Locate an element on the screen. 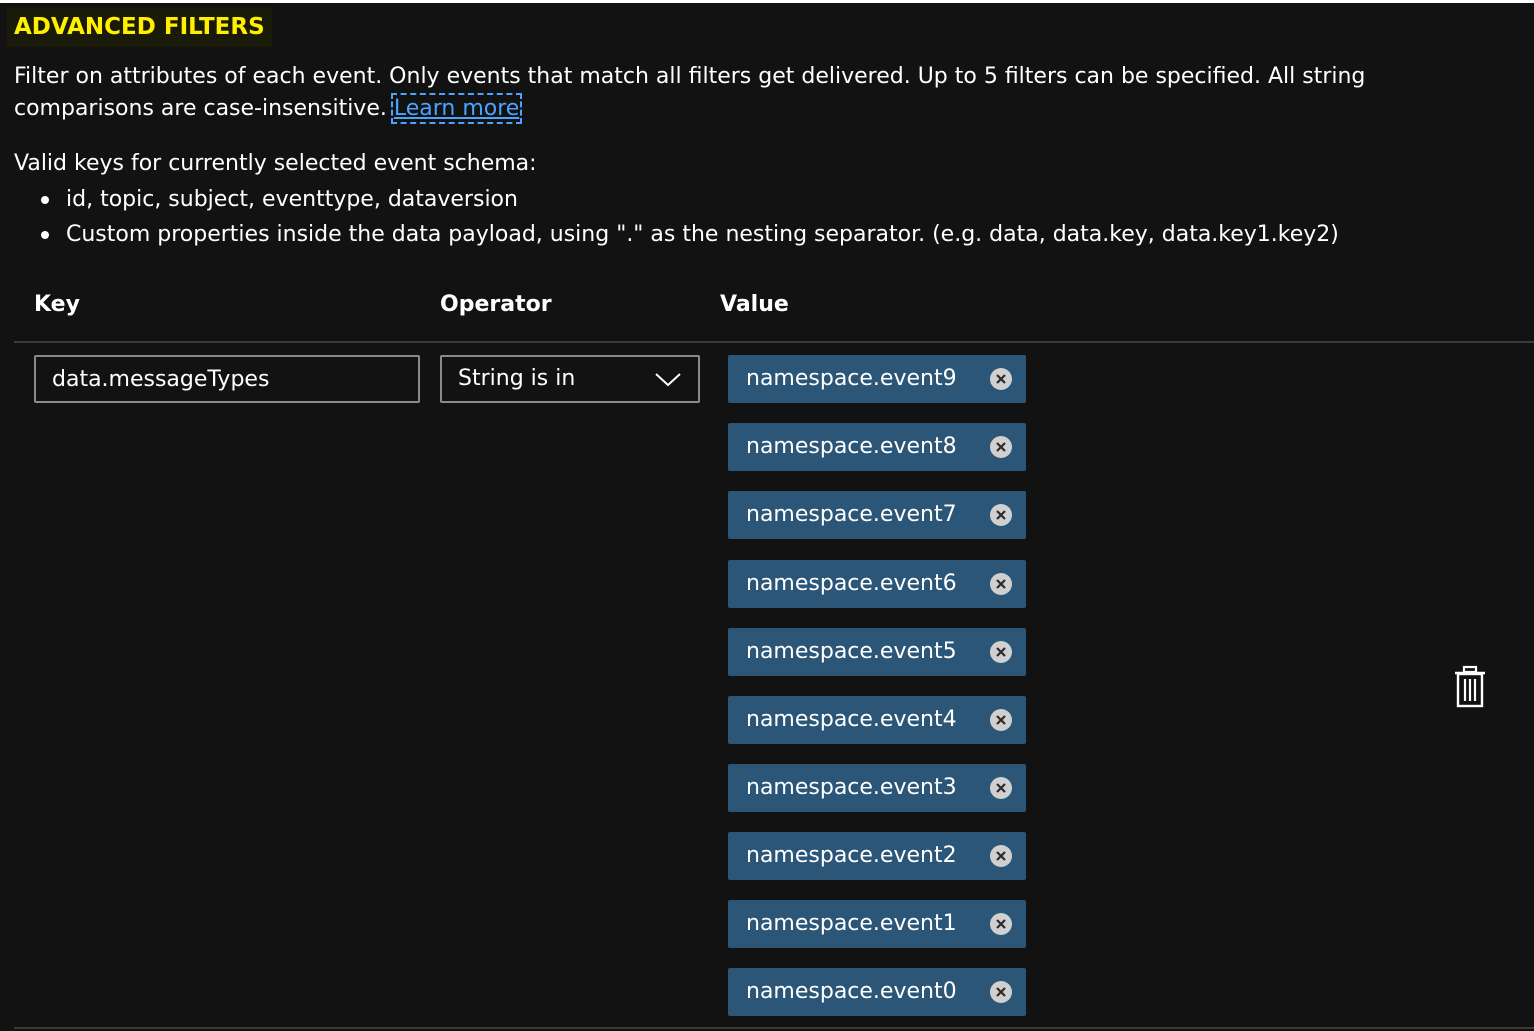  value-tag-label: namespace.event0 is located at coordinates (851, 991).